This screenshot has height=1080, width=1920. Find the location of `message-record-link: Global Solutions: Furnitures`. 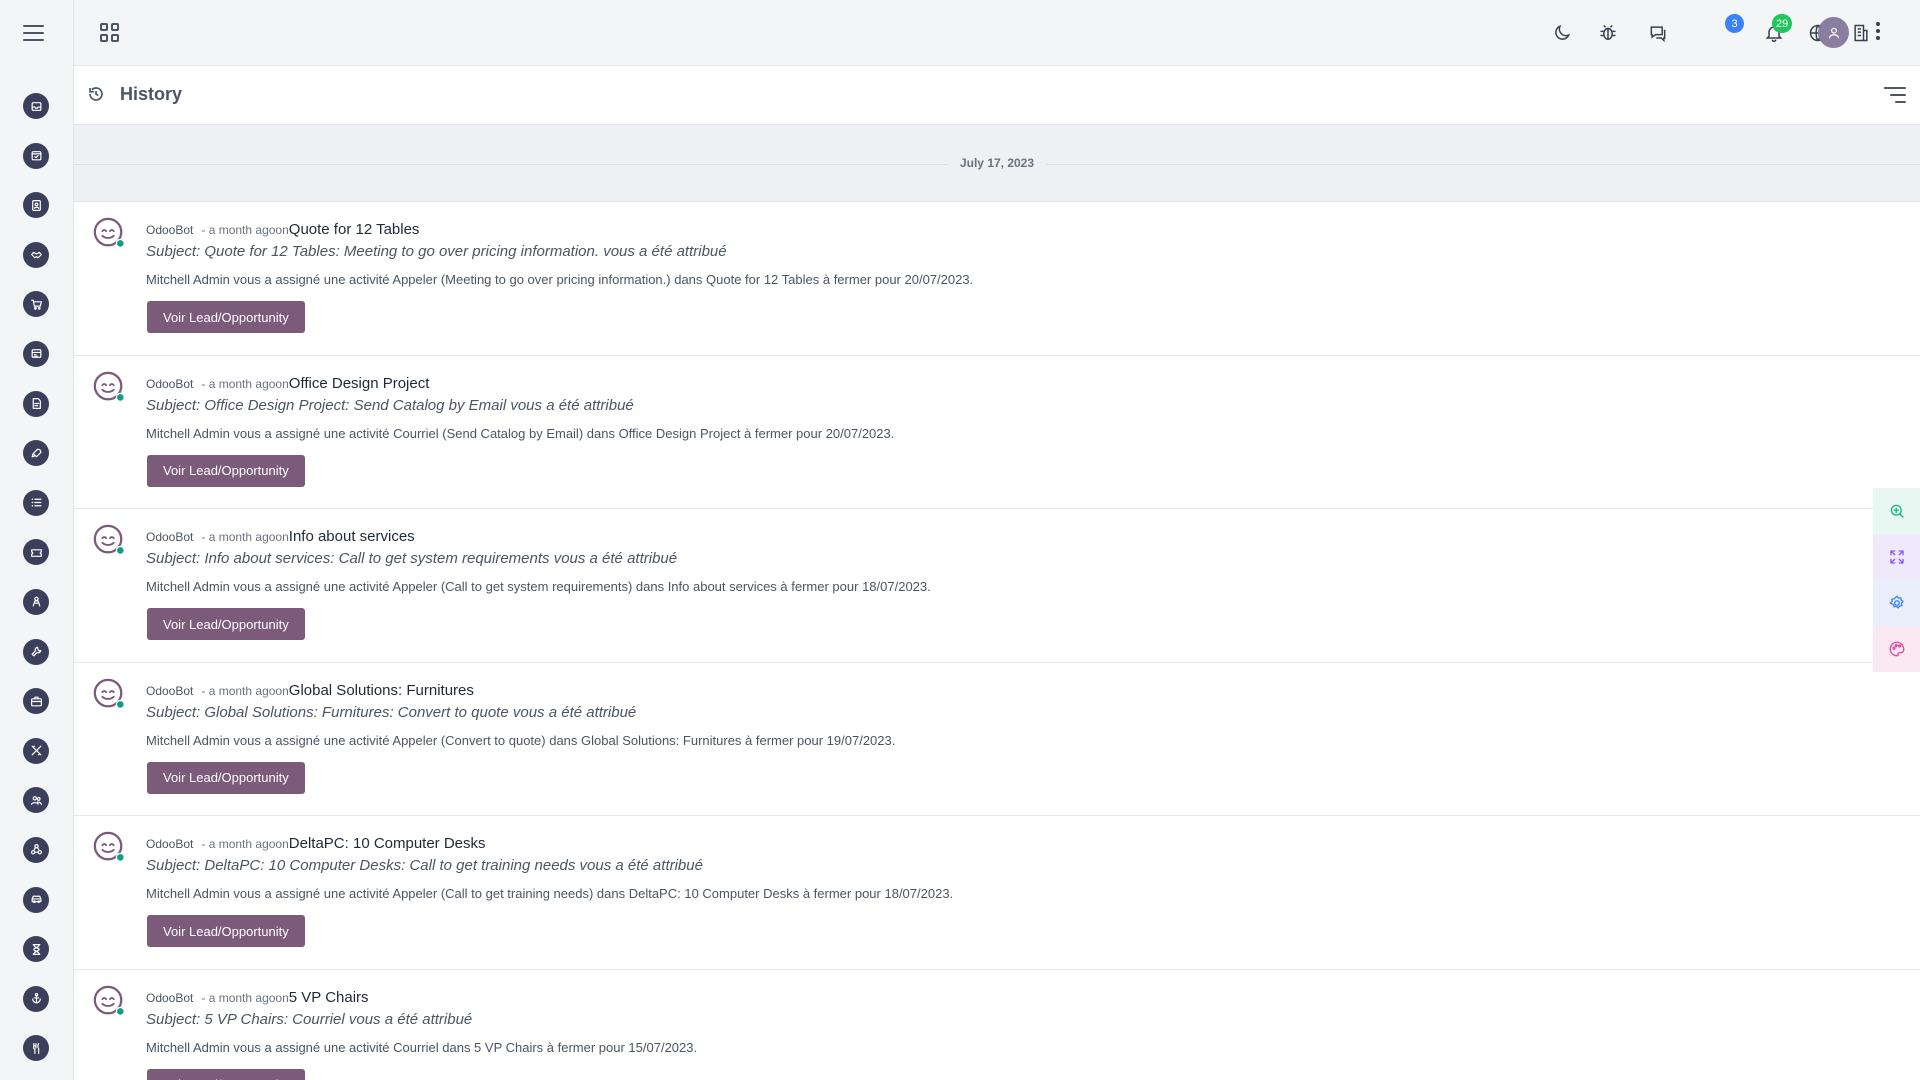

message-record-link: Global Solutions: Furnitures is located at coordinates (381, 690).